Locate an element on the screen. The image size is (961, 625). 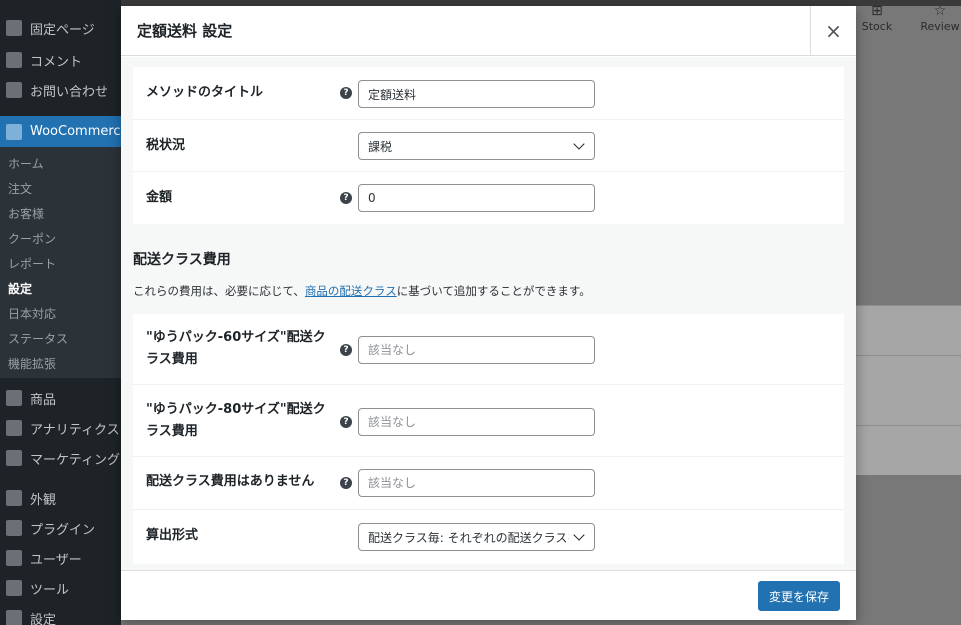
section-description: これらの費用は、必要に応じて、商品の配送クラスに基づいて追加することができます。 is located at coordinates (362, 291).